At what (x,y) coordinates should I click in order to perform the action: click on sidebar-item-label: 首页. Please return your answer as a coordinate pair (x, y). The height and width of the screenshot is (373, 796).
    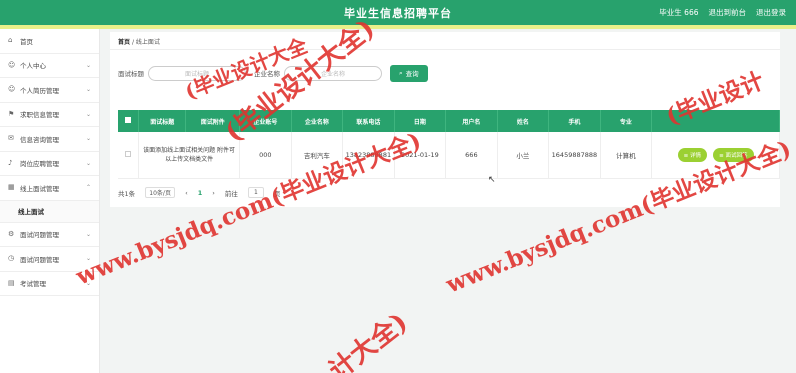
    Looking at the image, I should click on (26, 41).